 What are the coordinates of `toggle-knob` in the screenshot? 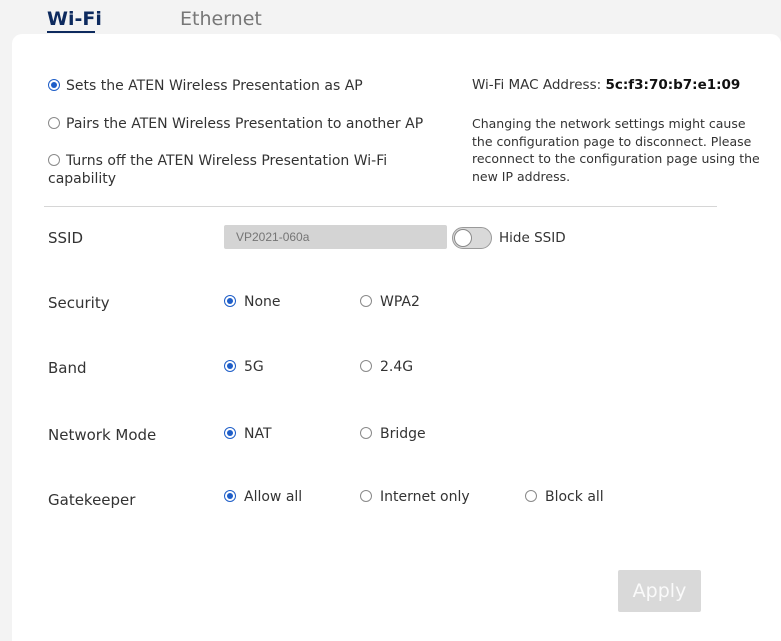 It's located at (463, 238).